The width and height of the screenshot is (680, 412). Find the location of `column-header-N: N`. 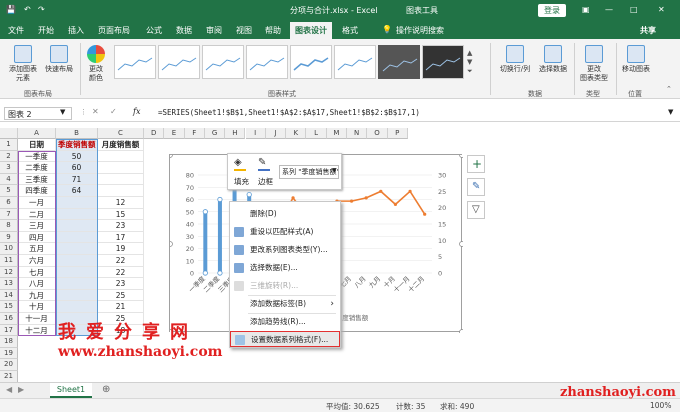

column-header-N: N is located at coordinates (357, 133).